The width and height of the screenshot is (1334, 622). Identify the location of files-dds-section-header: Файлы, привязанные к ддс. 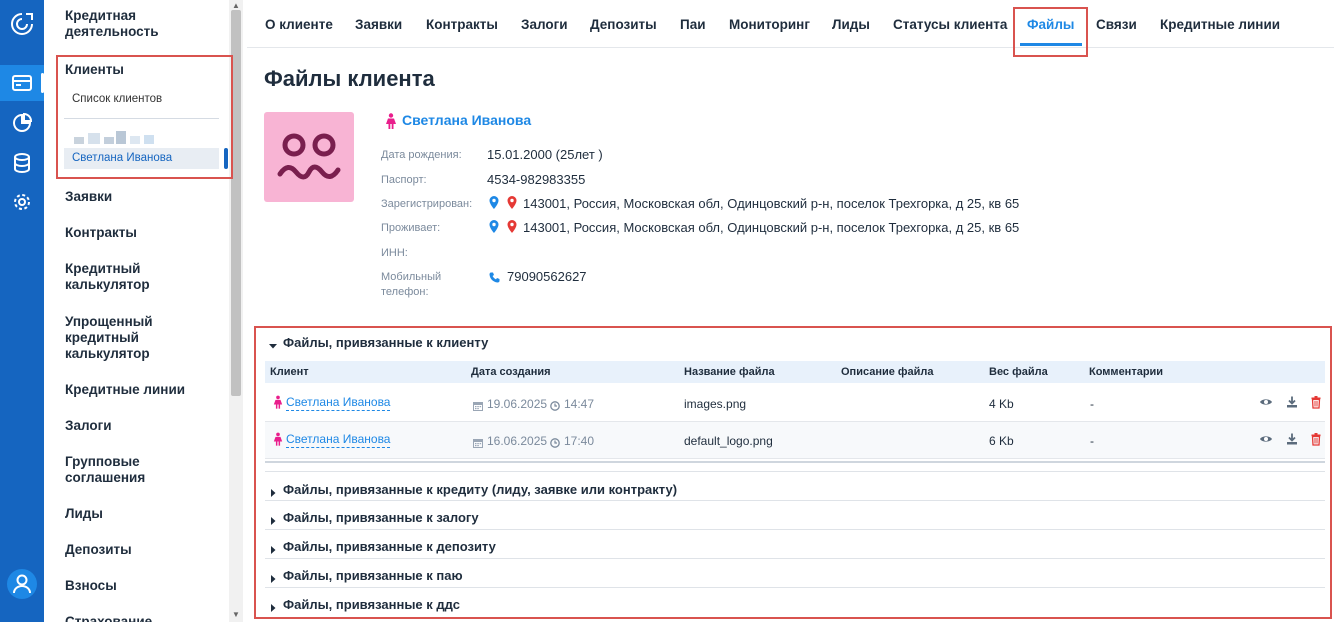
(371, 604).